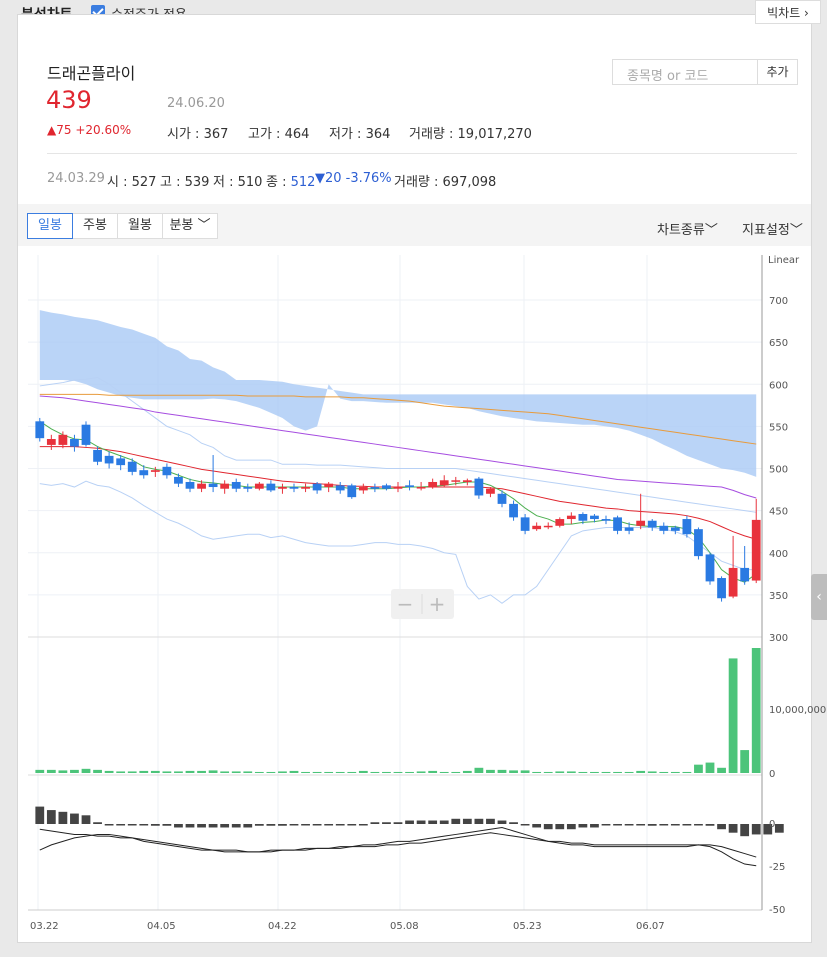 The width and height of the screenshot is (827, 957). I want to click on x-tick-label: 04.22, so click(282, 926).